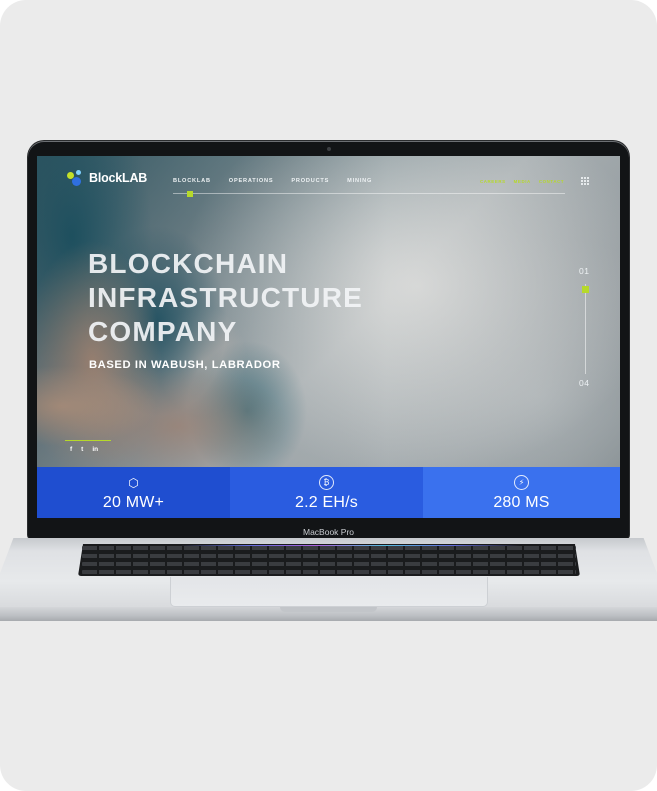 The height and width of the screenshot is (791, 657). Describe the element at coordinates (133, 502) in the screenshot. I see `stat-value: 20 MW+` at that location.